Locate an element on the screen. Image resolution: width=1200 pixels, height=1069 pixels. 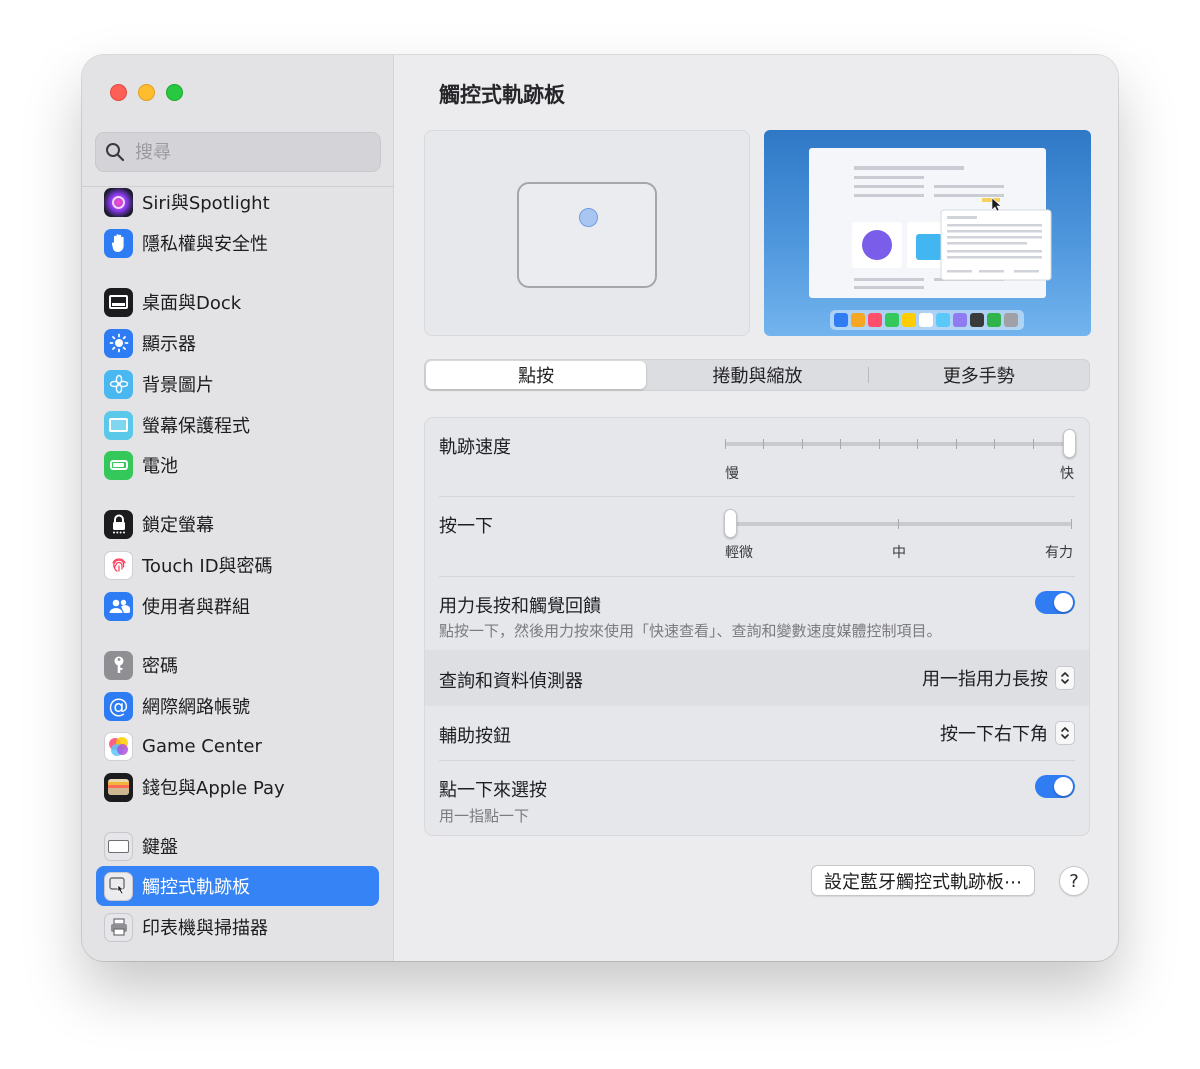
fingerprint-icon is located at coordinates (118, 565).